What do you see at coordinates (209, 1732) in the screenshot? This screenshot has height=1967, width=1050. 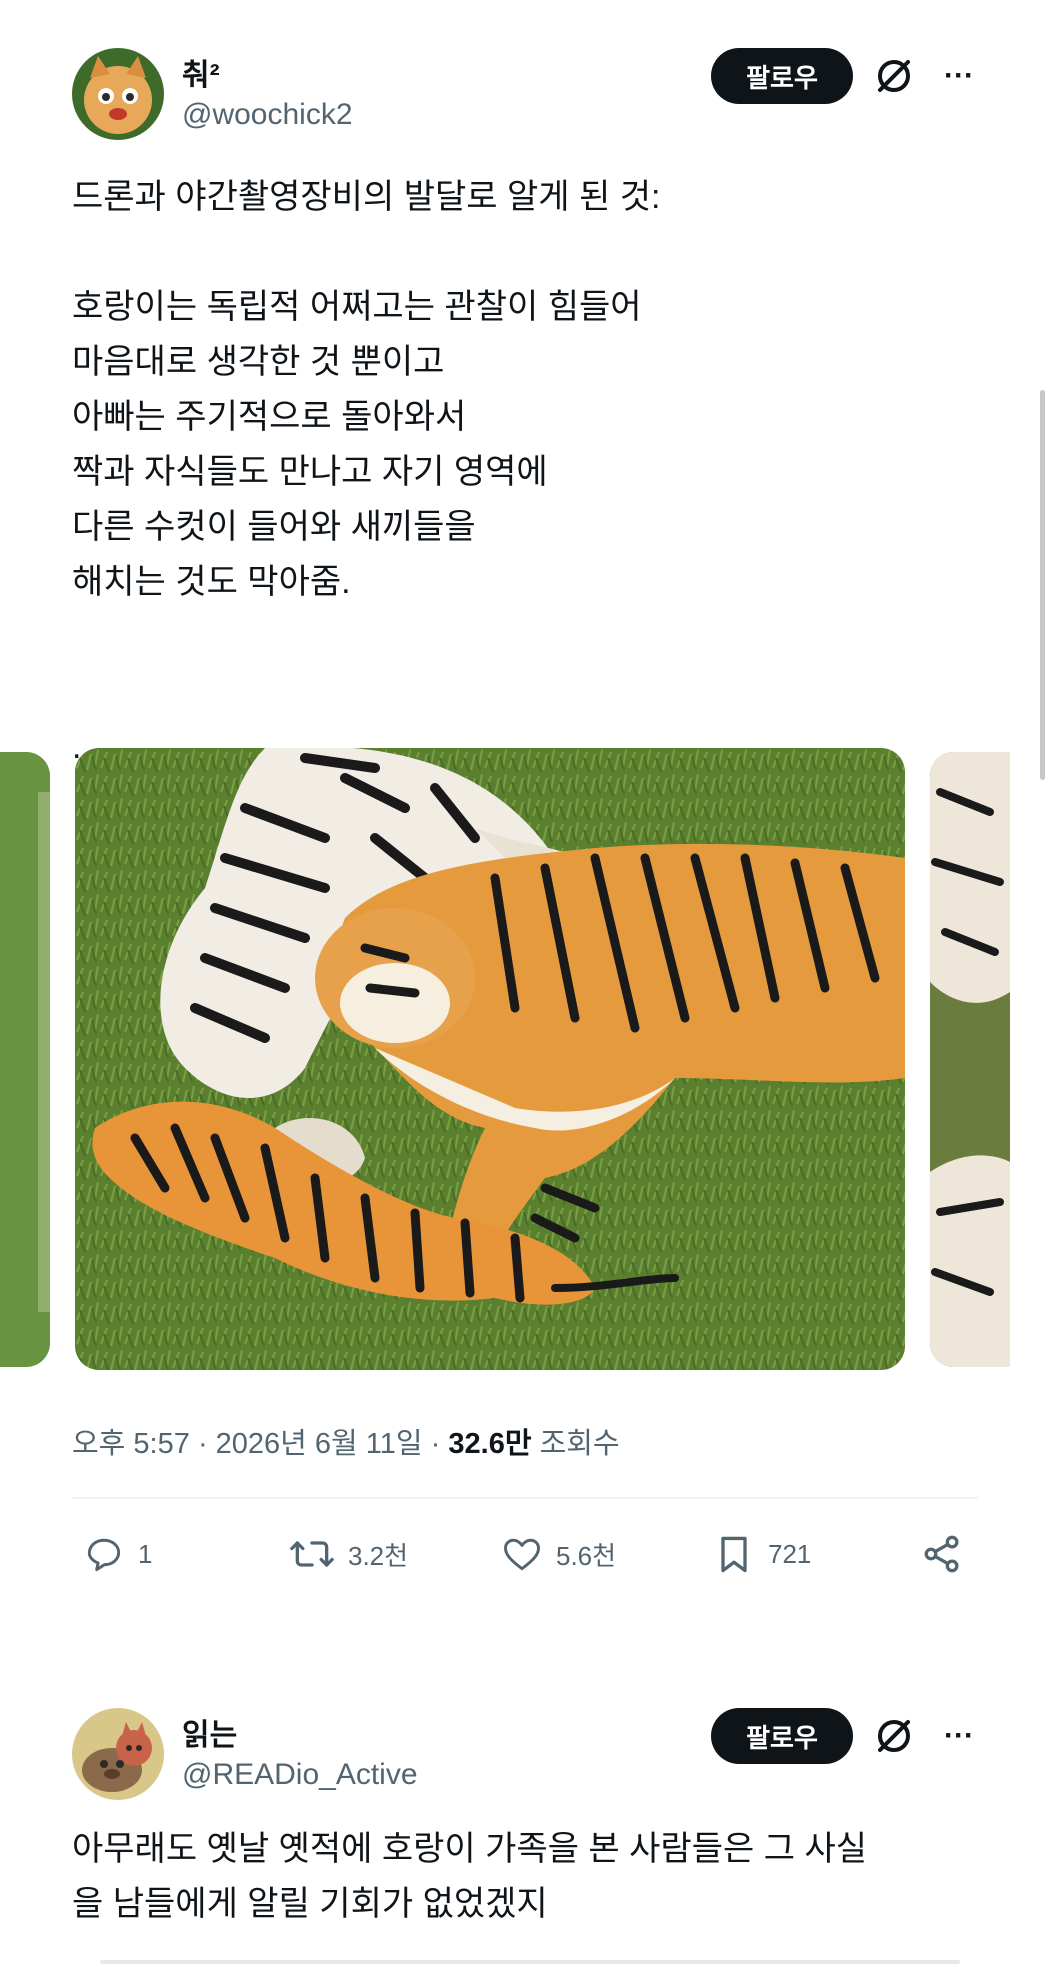 I see `reply-author-name: 읽는` at bounding box center [209, 1732].